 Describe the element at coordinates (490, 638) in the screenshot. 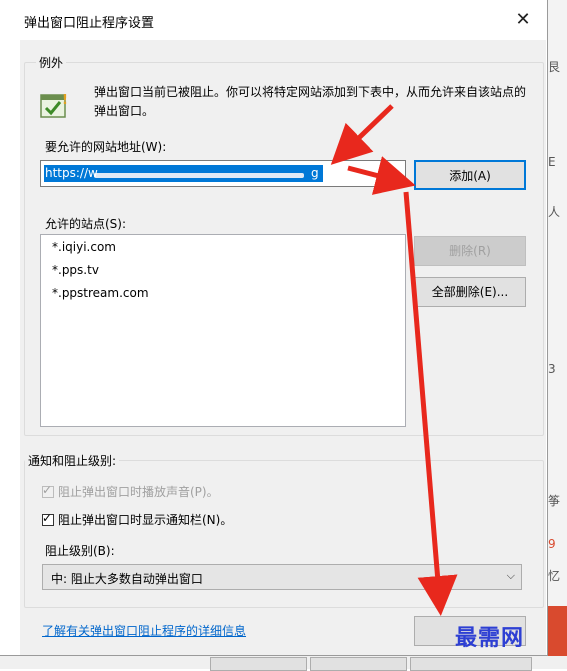

I see `watermark-logo: 最需网` at that location.